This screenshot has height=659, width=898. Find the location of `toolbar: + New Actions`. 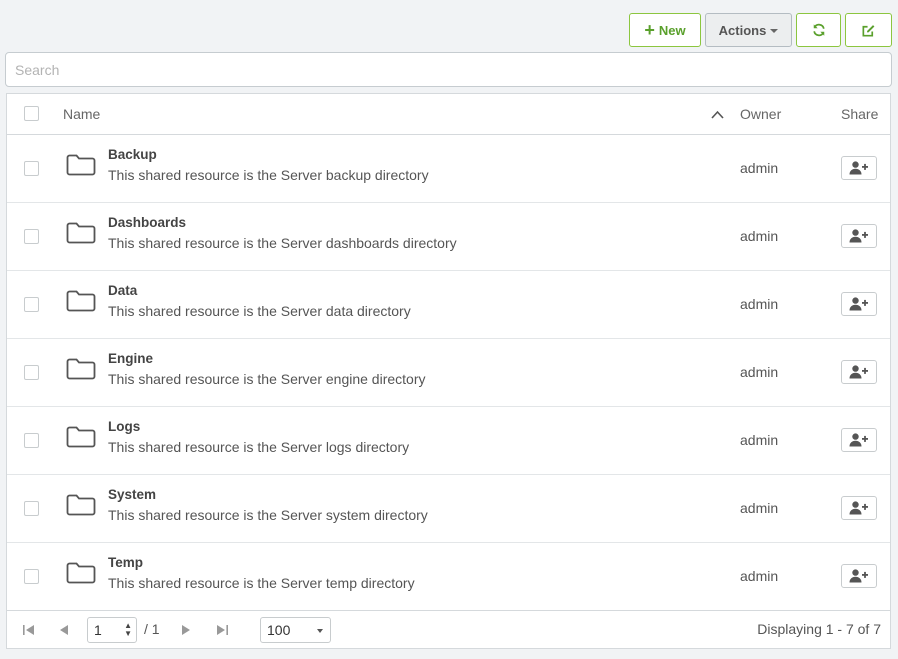

toolbar: + New Actions is located at coordinates (760, 30).